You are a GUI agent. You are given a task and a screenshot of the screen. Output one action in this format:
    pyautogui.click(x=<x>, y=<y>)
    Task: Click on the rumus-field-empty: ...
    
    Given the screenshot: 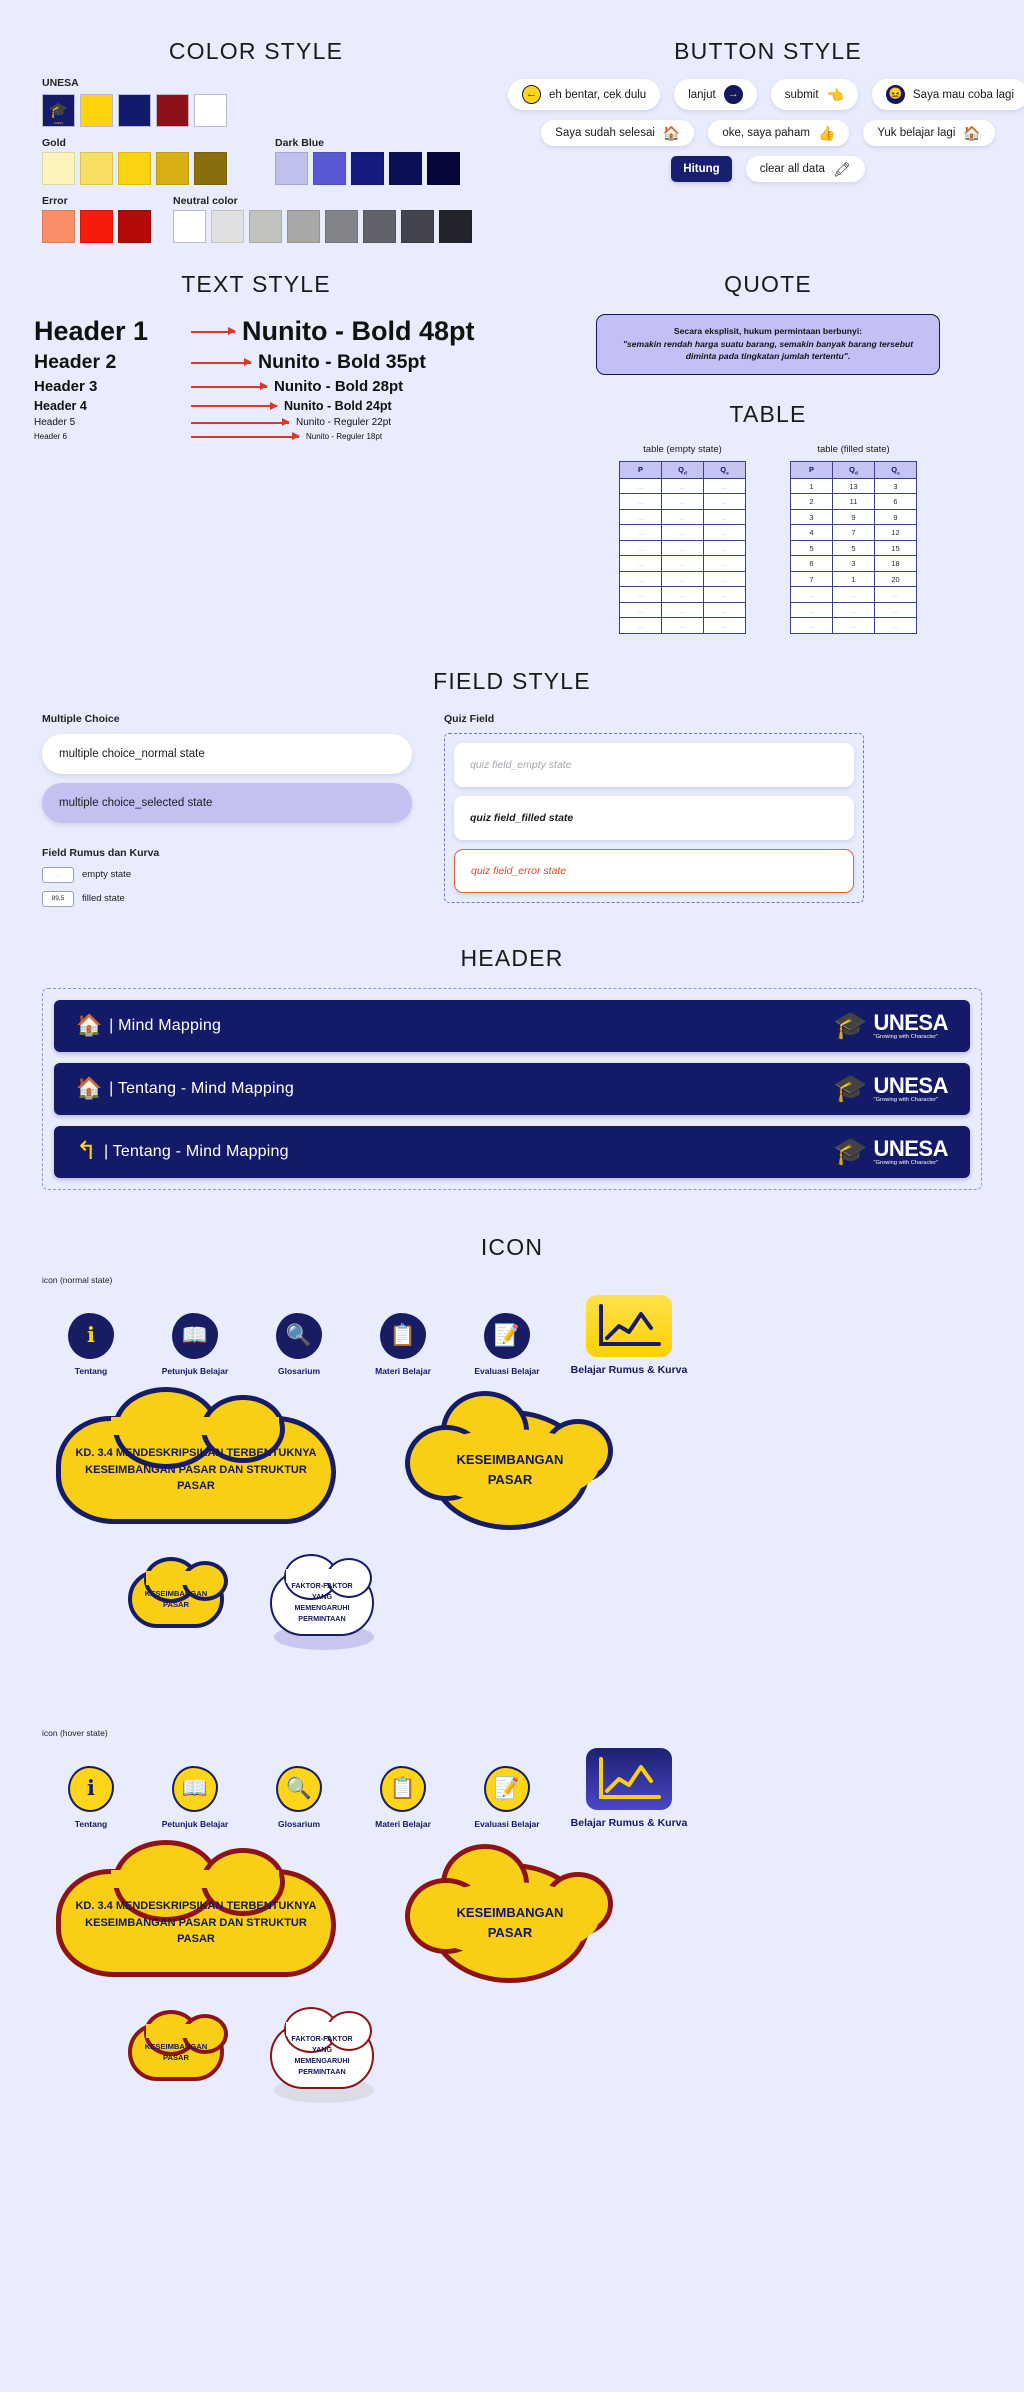 What is the action you would take?
    pyautogui.click(x=58, y=874)
    